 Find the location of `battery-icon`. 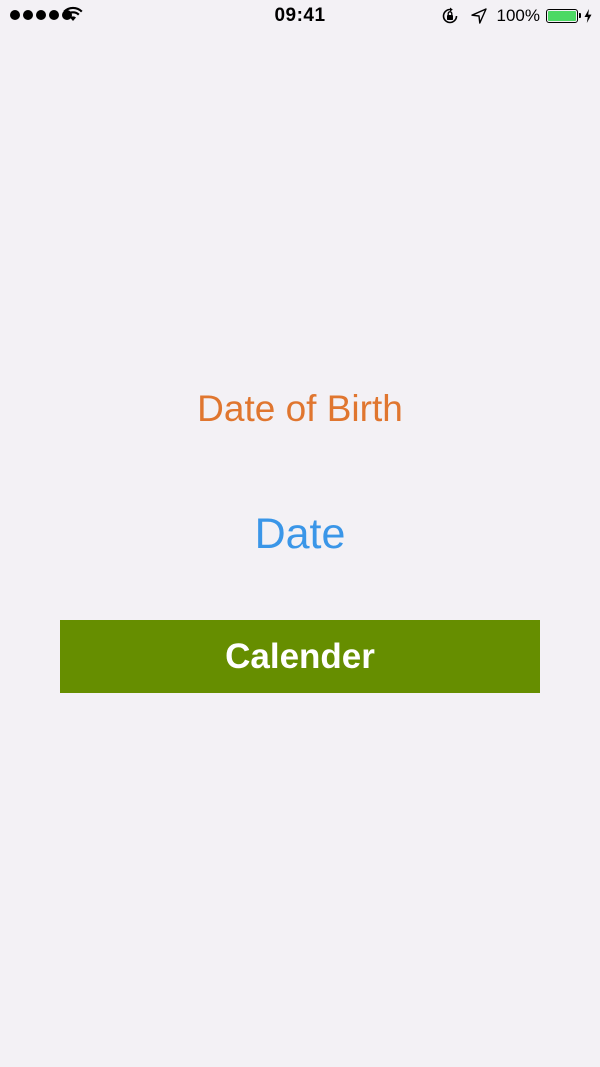

battery-icon is located at coordinates (563, 16).